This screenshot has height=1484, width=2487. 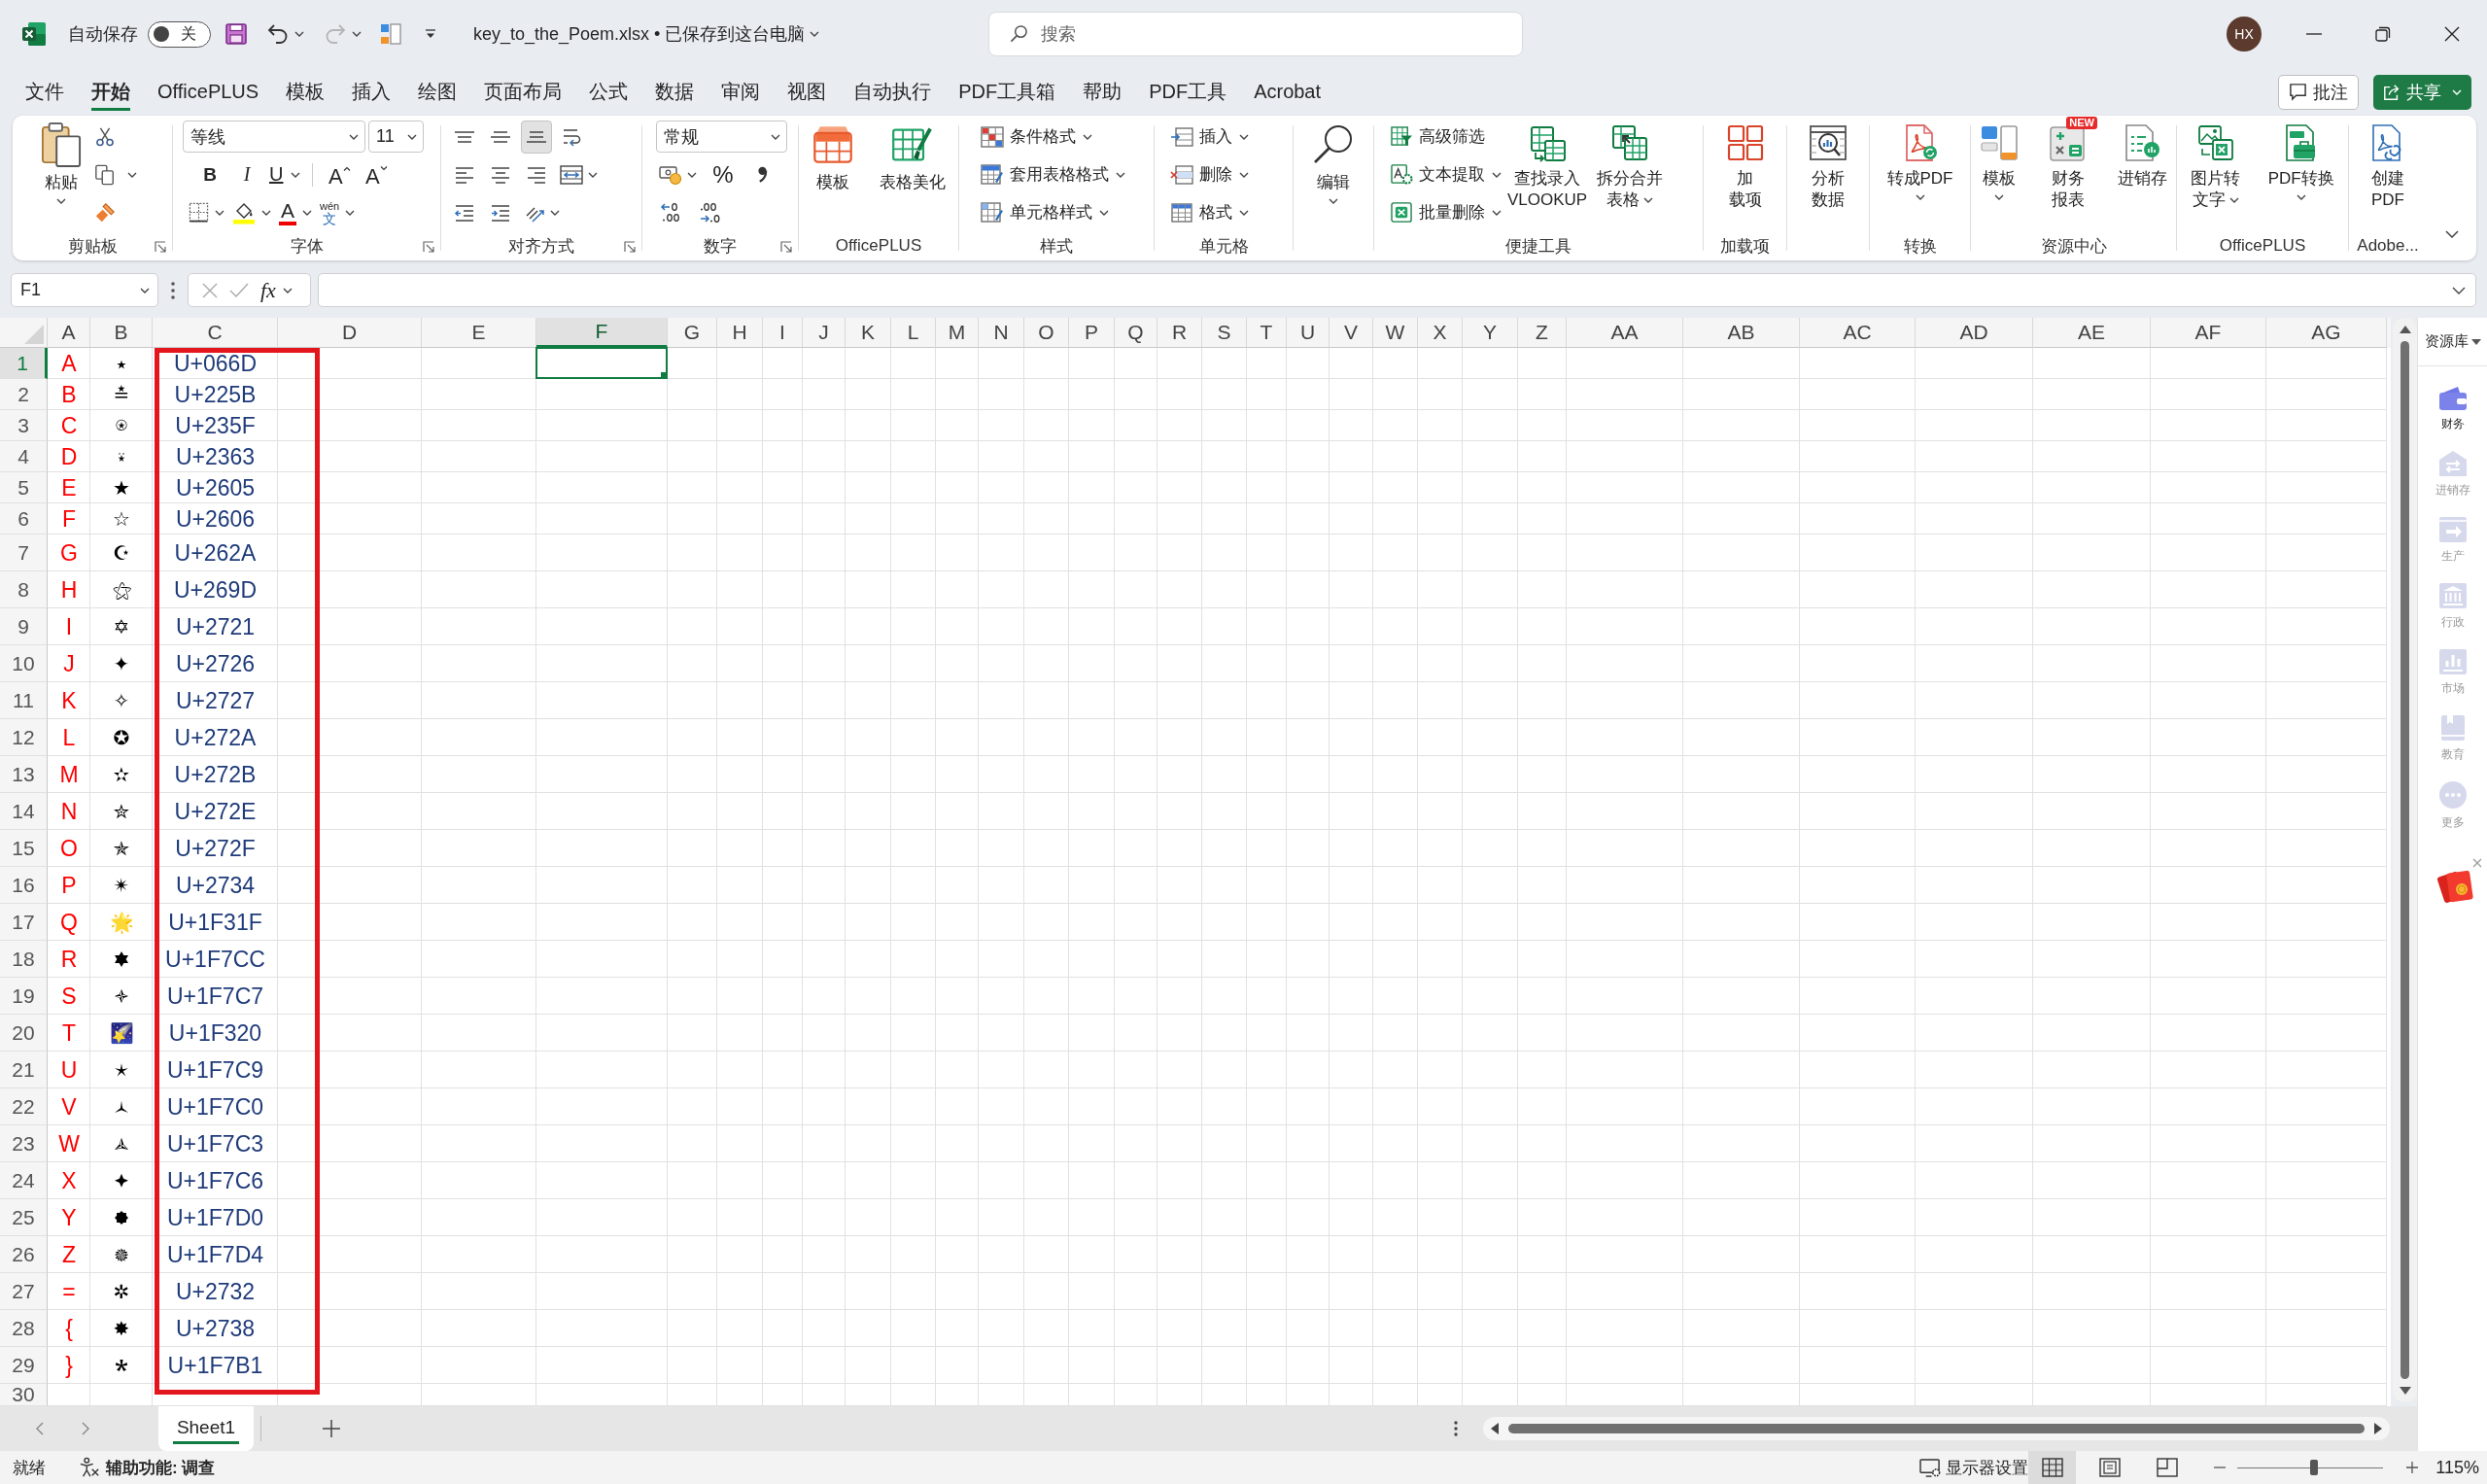 I want to click on vlookup-button: 查找录入 VLOOKUP, so click(x=1547, y=163).